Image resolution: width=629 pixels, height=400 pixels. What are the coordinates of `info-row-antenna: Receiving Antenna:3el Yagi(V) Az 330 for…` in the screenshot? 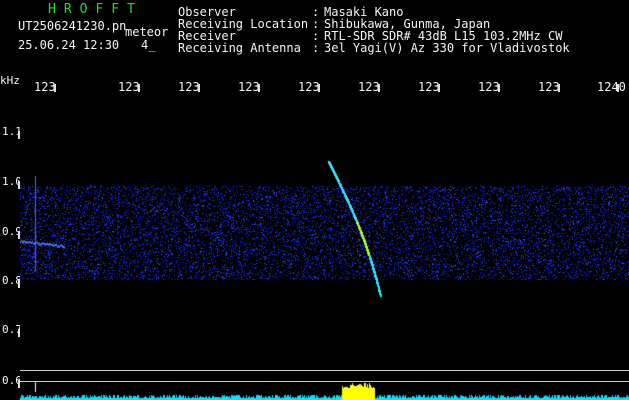 It's located at (374, 48).